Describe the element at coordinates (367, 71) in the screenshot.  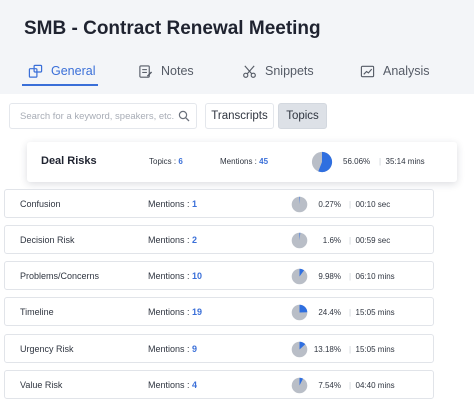
I see `analysis-icon` at that location.